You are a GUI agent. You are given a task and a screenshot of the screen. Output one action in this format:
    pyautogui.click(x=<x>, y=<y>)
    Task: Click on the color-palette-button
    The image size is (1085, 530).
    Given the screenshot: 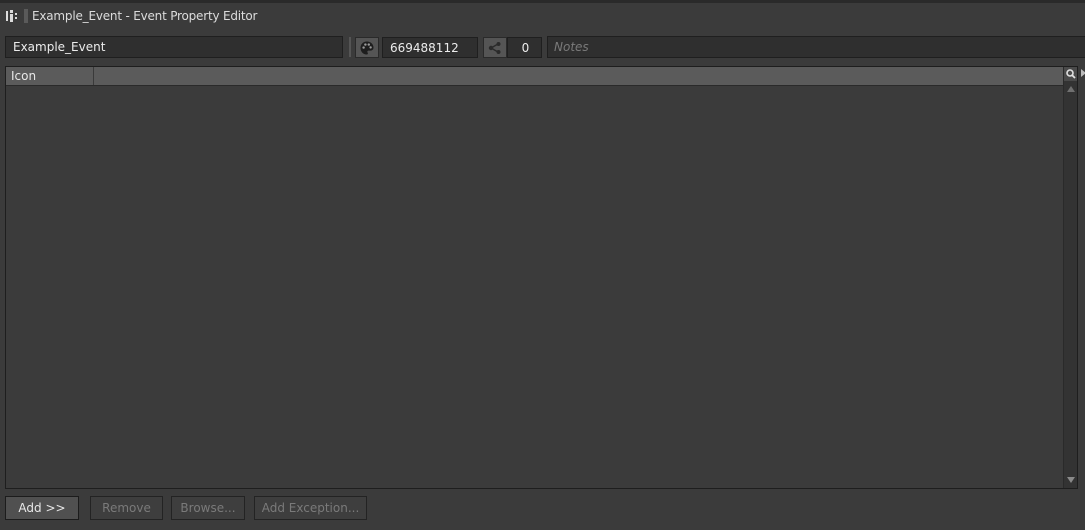 What is the action you would take?
    pyautogui.click(x=367, y=47)
    